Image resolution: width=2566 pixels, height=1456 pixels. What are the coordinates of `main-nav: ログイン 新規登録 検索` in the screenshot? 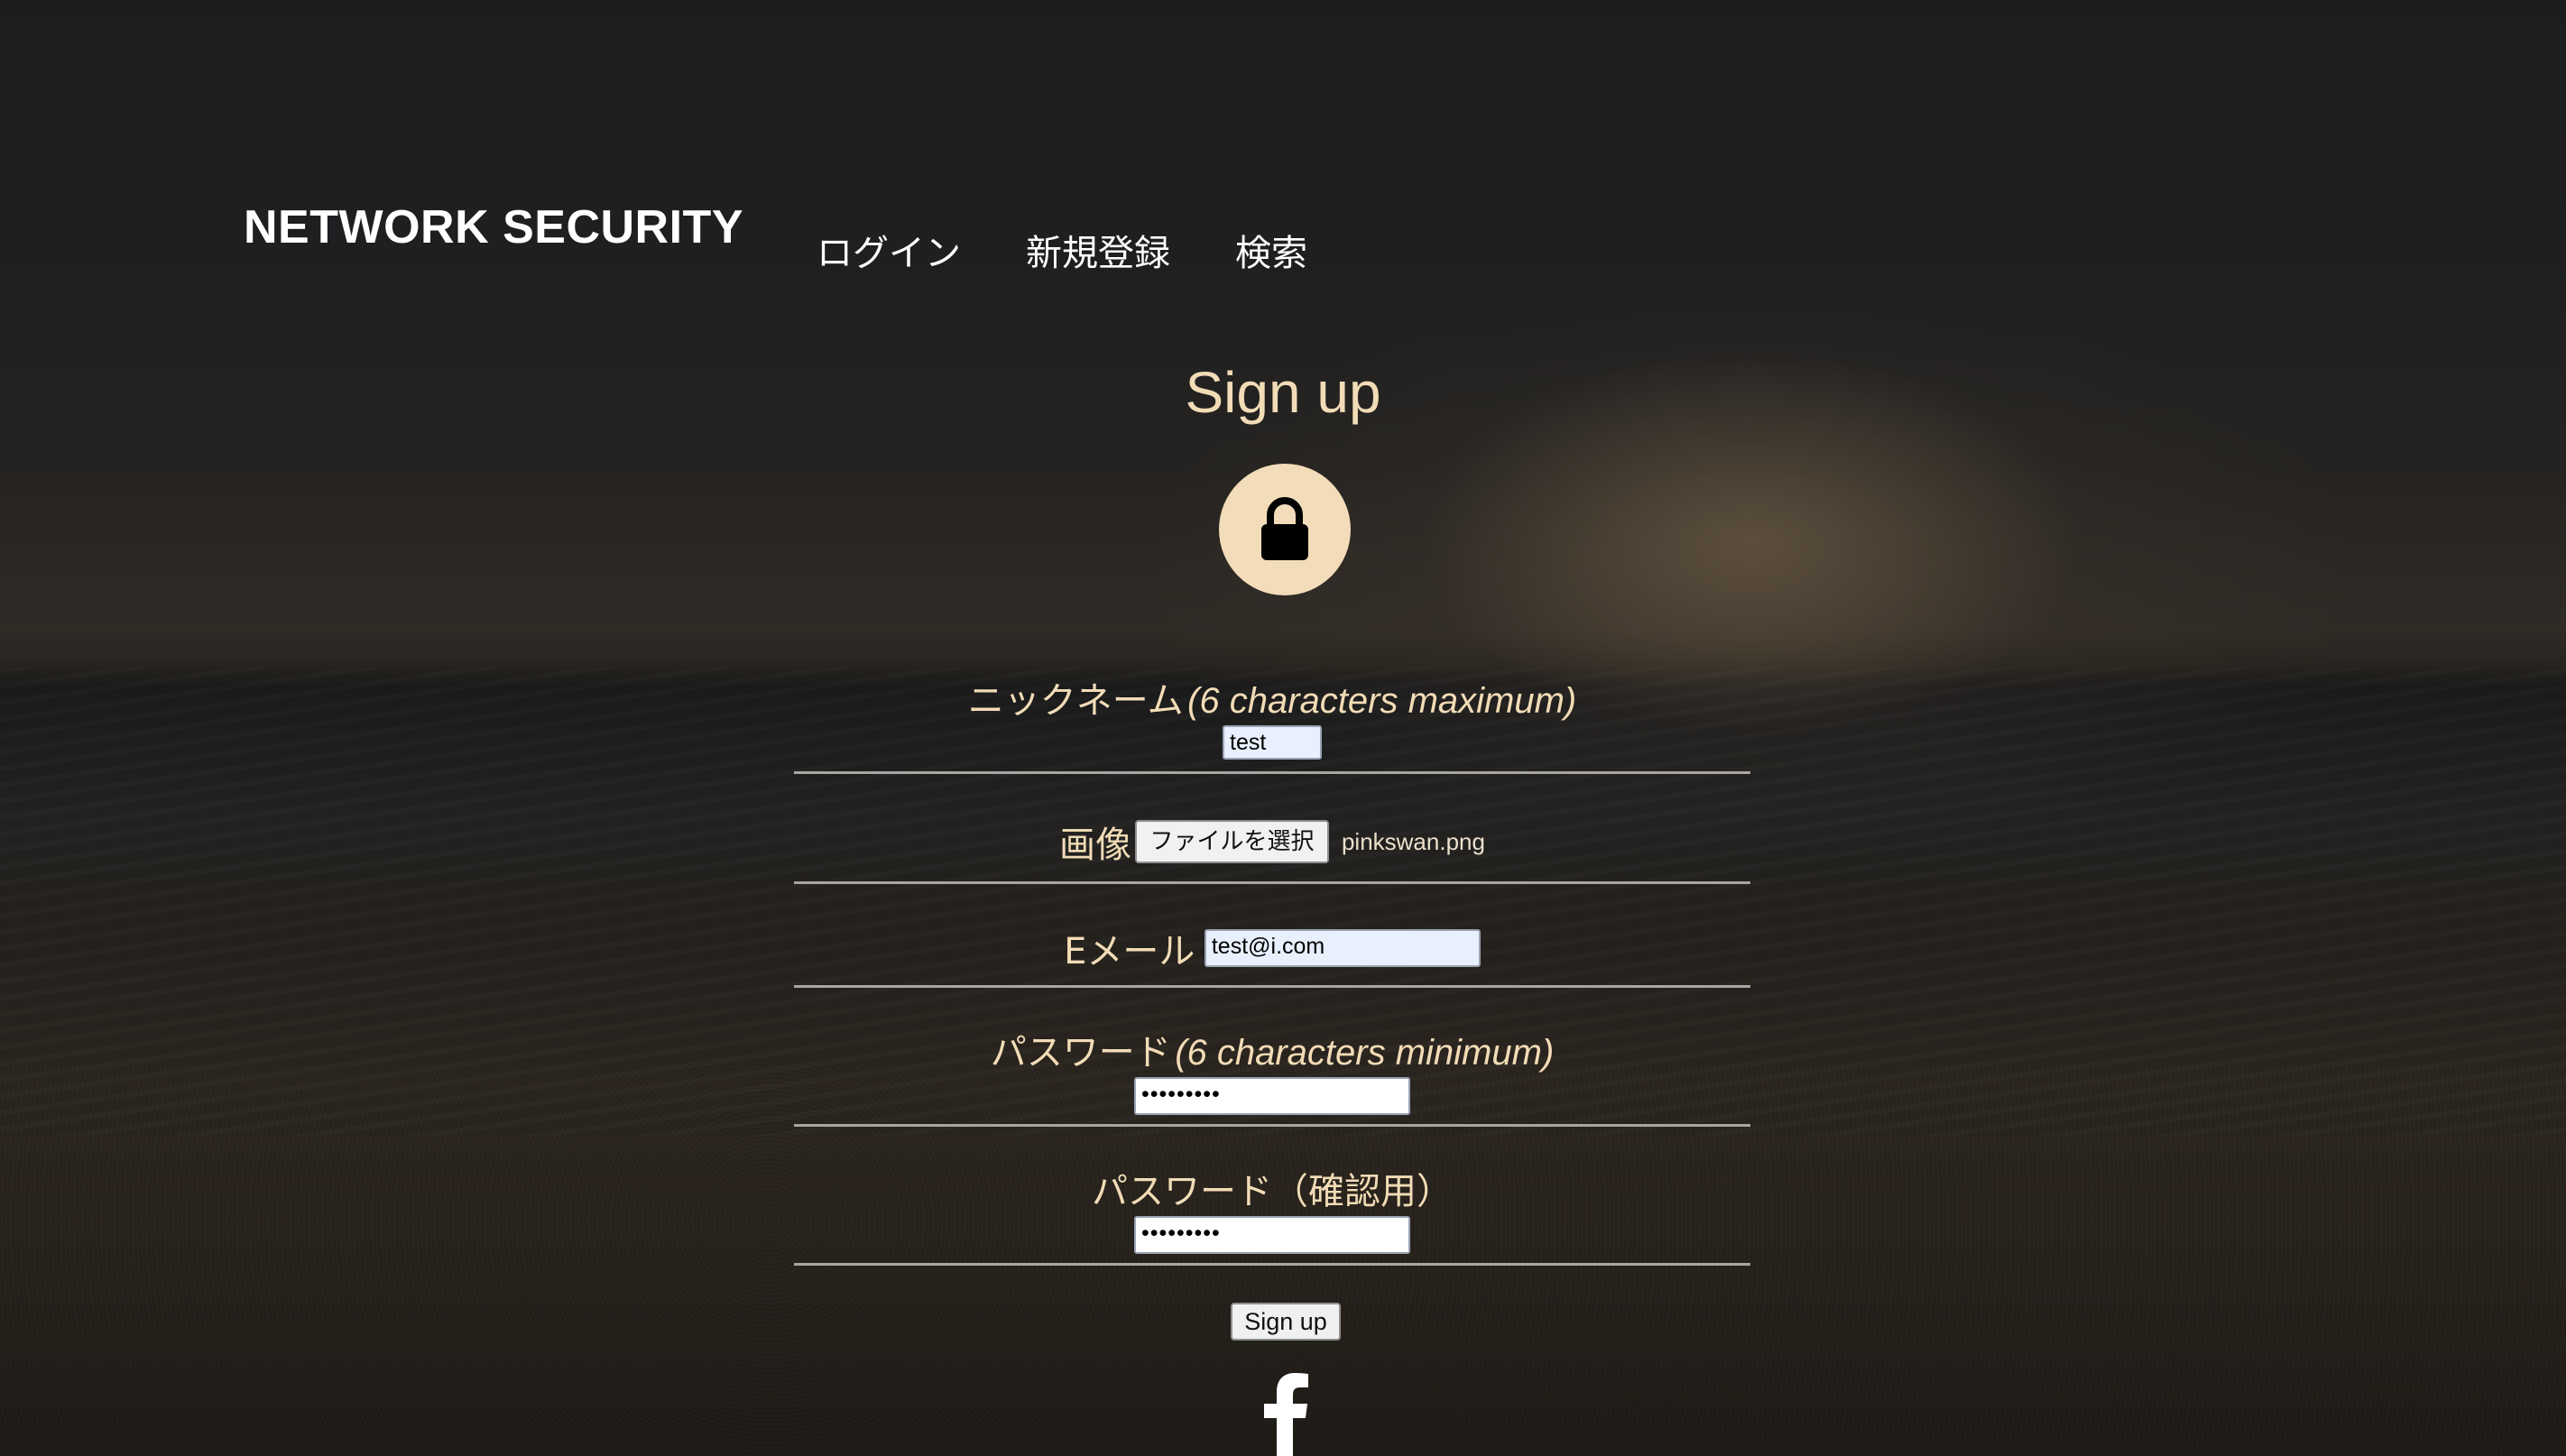 It's located at (1062, 250).